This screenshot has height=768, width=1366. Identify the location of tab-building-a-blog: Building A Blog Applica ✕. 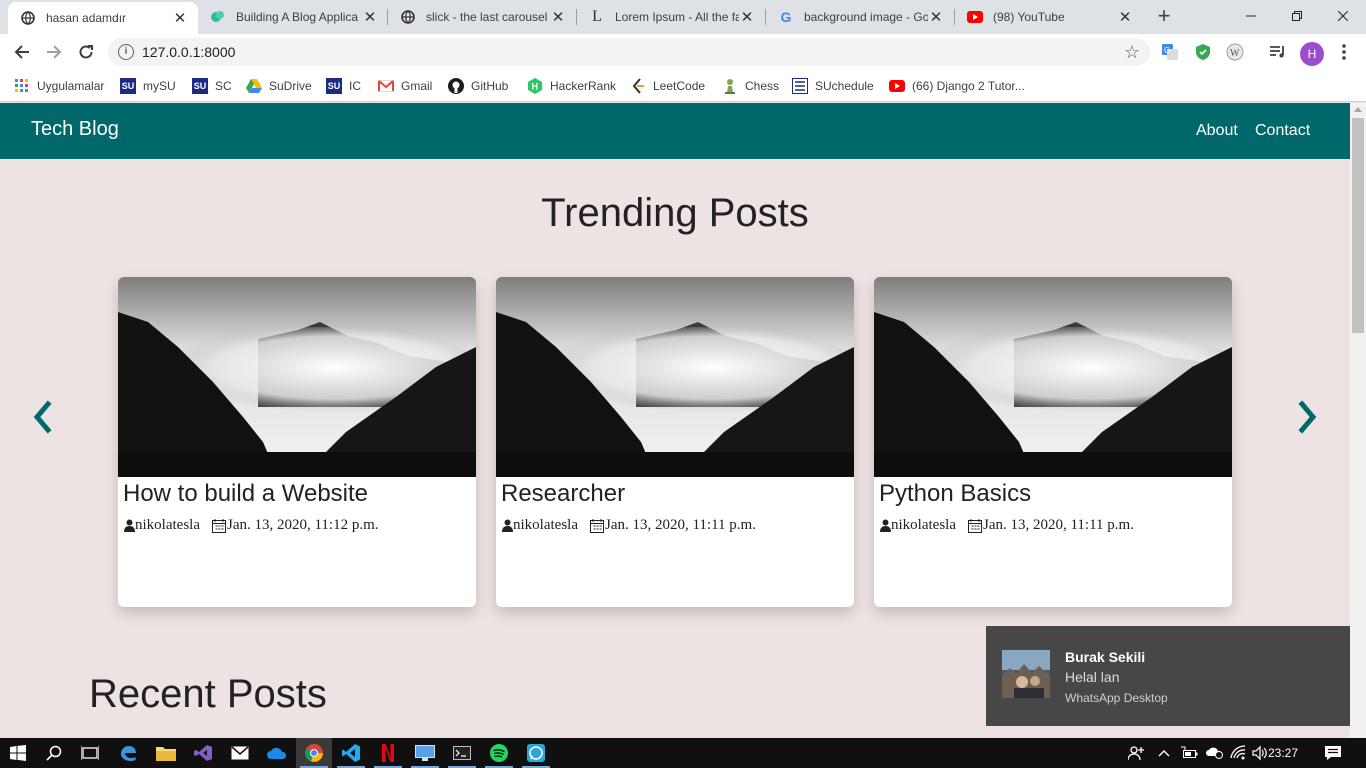
(293, 17).